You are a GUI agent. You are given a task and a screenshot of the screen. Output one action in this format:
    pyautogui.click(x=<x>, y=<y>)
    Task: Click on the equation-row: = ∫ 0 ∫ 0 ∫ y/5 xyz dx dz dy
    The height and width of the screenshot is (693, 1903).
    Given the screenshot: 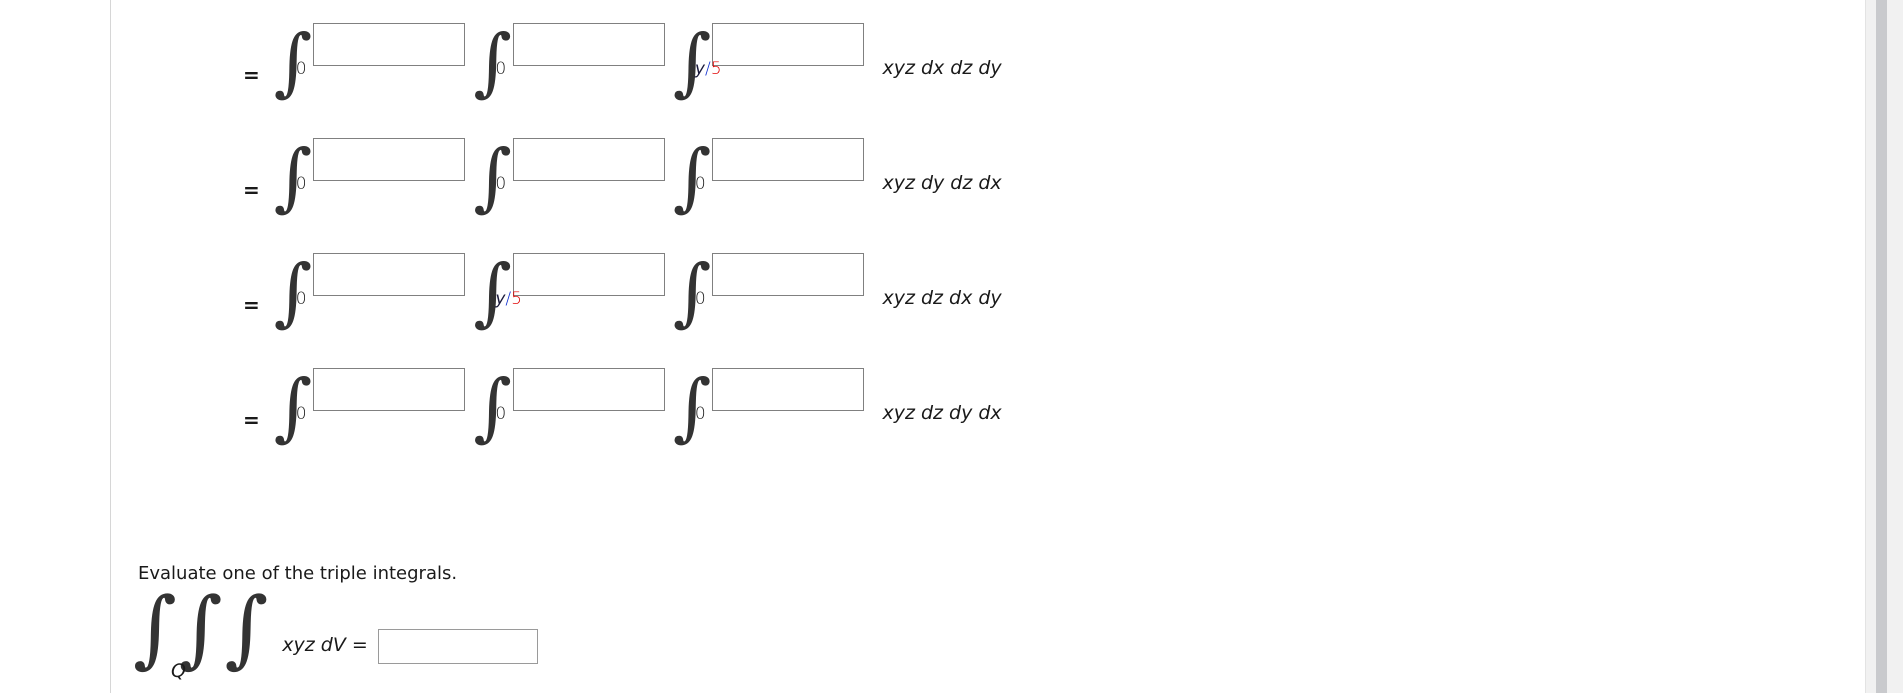 What is the action you would take?
    pyautogui.click(x=622, y=70)
    